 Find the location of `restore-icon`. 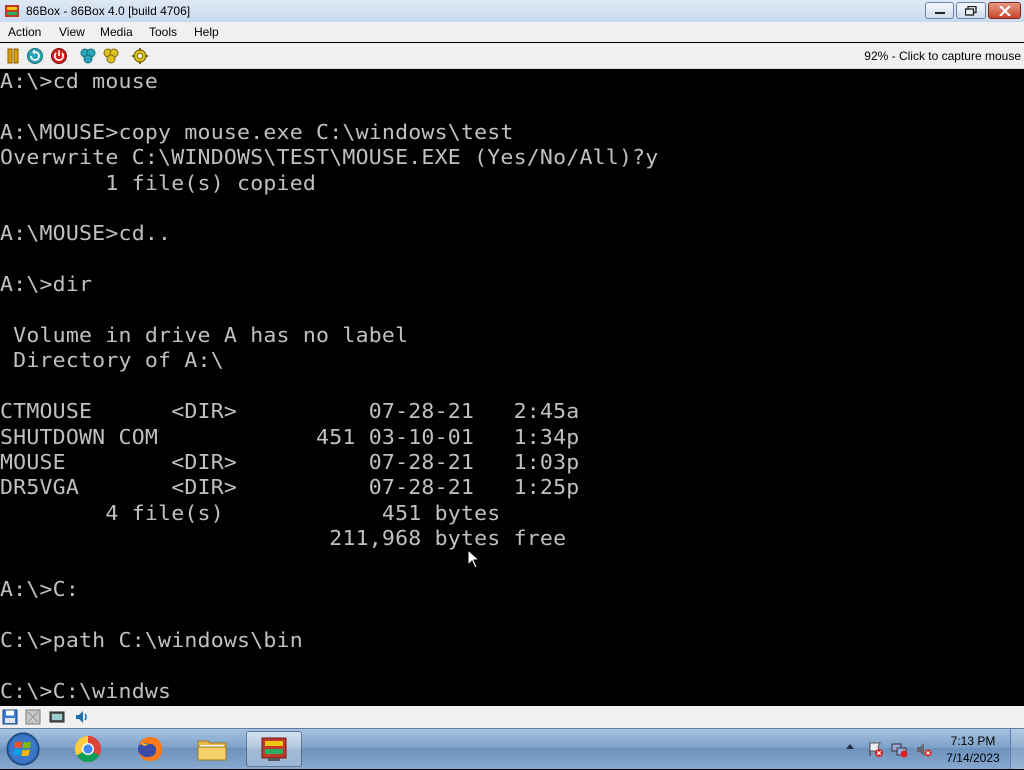

restore-icon is located at coordinates (971, 10).